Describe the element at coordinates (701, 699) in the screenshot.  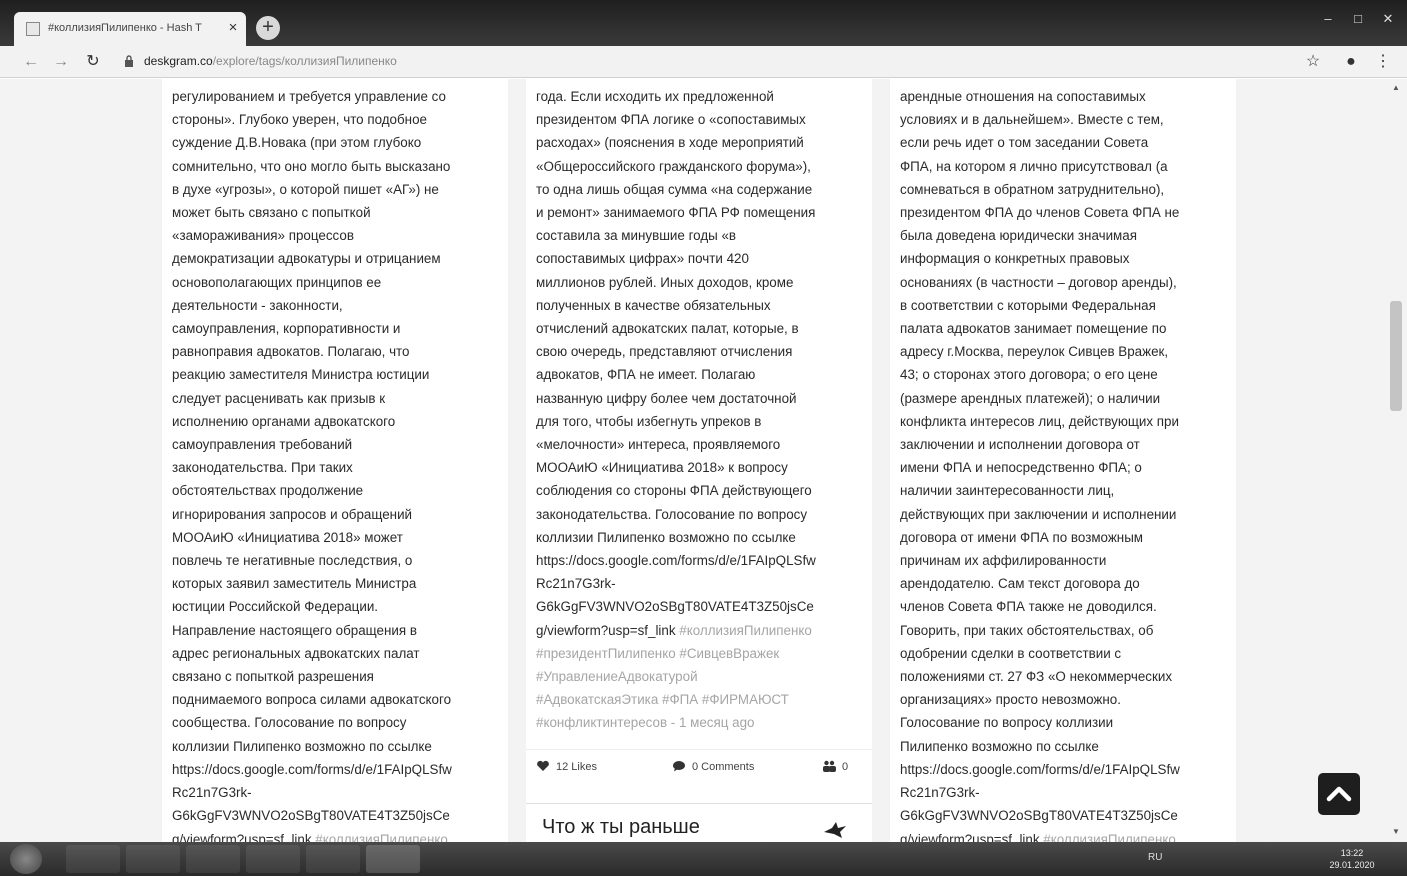
I see `hashtag-line: #АдвокатскаяЭтика #ФПА #ФИРМАЮСТ` at that location.